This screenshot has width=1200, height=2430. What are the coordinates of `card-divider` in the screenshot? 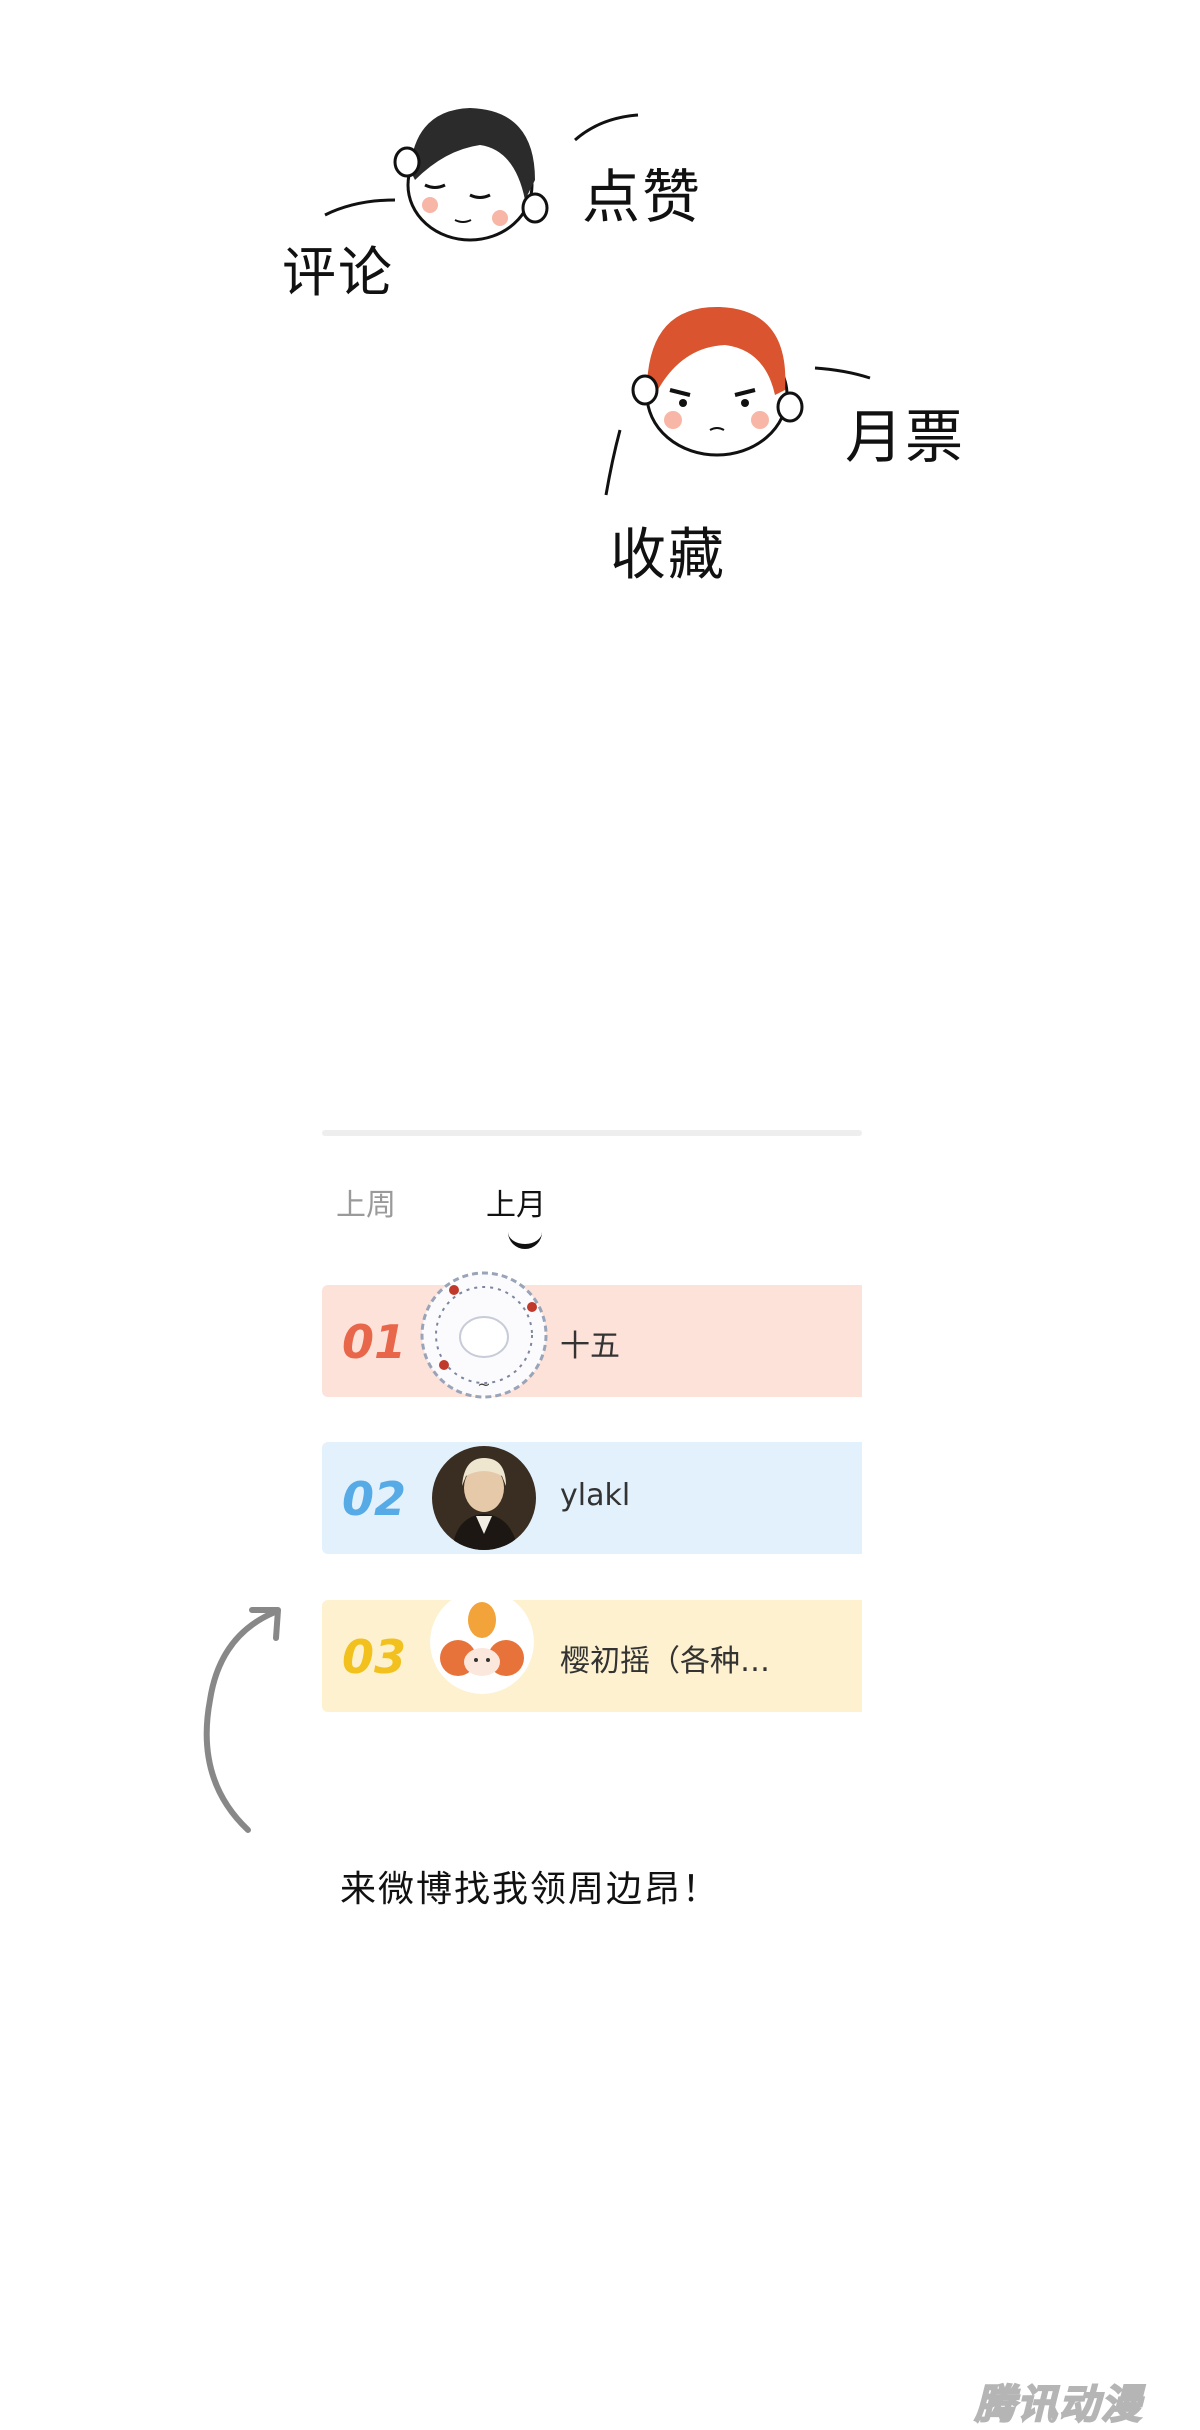 It's located at (592, 1133).